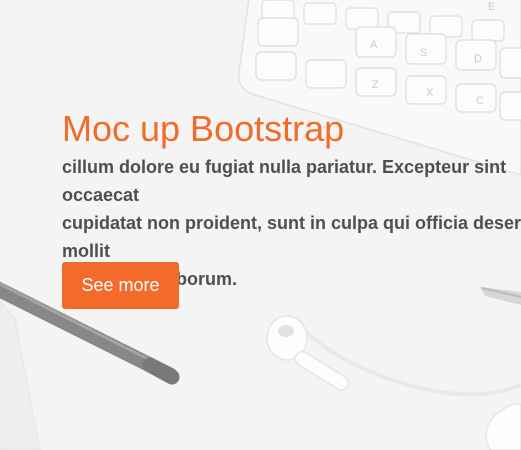  Describe the element at coordinates (120, 285) in the screenshot. I see `see-more-button: See more` at that location.